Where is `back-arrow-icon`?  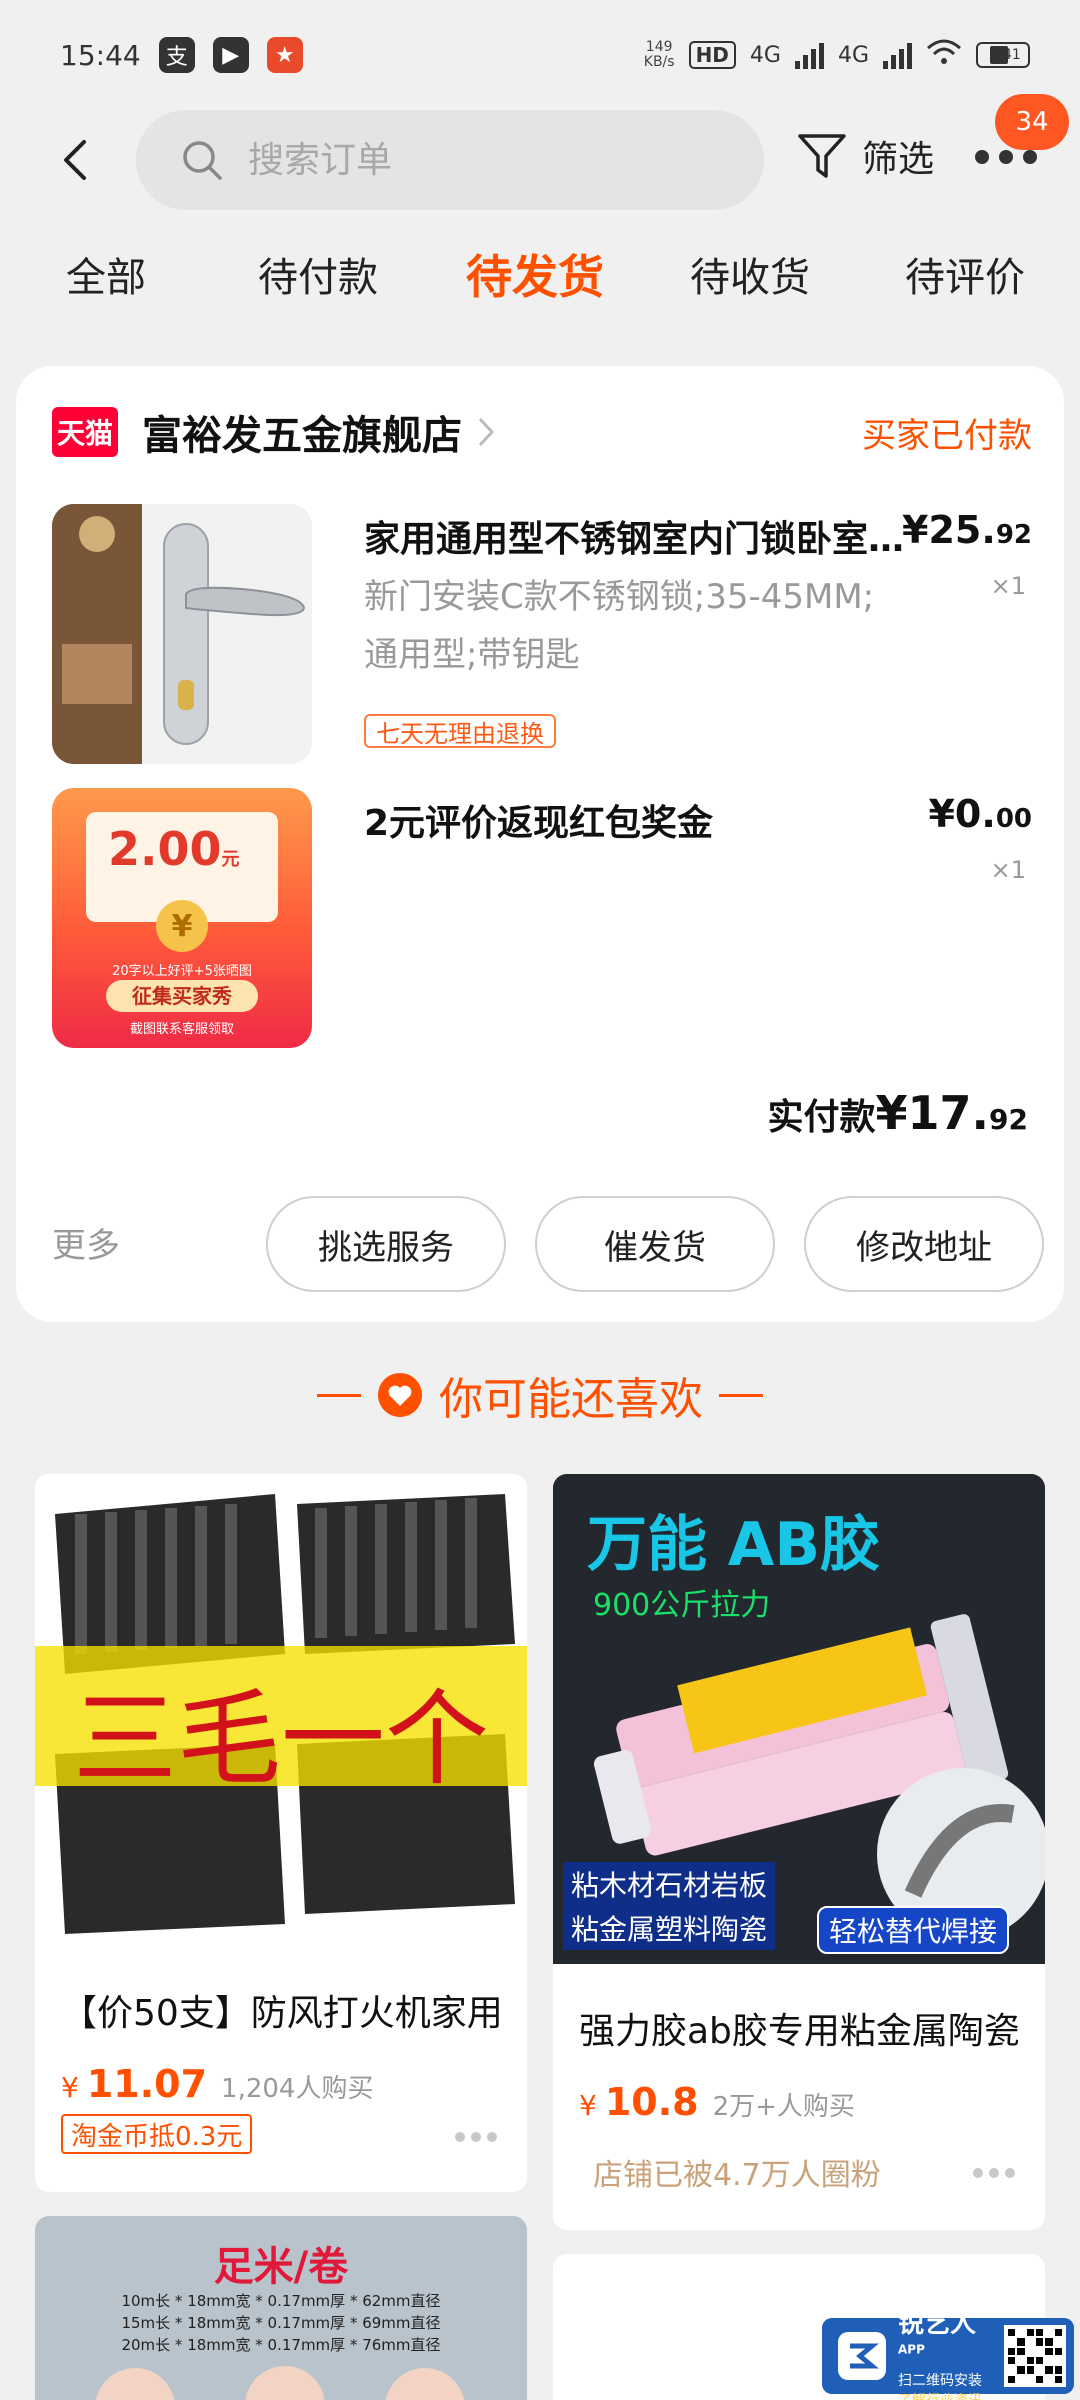
back-arrow-icon is located at coordinates (75, 160).